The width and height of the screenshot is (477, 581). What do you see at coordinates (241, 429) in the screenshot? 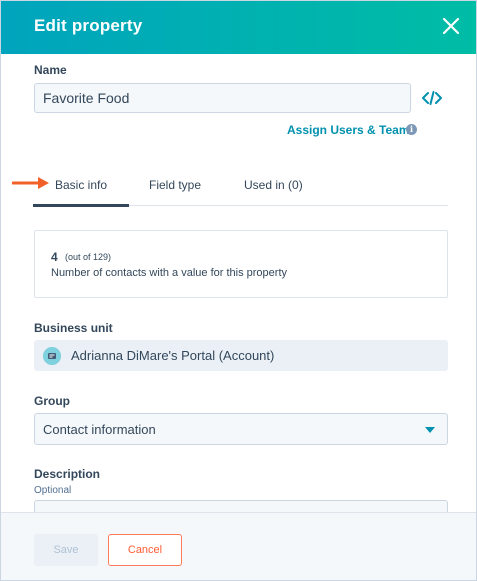
I see `group-select: Contact information` at bounding box center [241, 429].